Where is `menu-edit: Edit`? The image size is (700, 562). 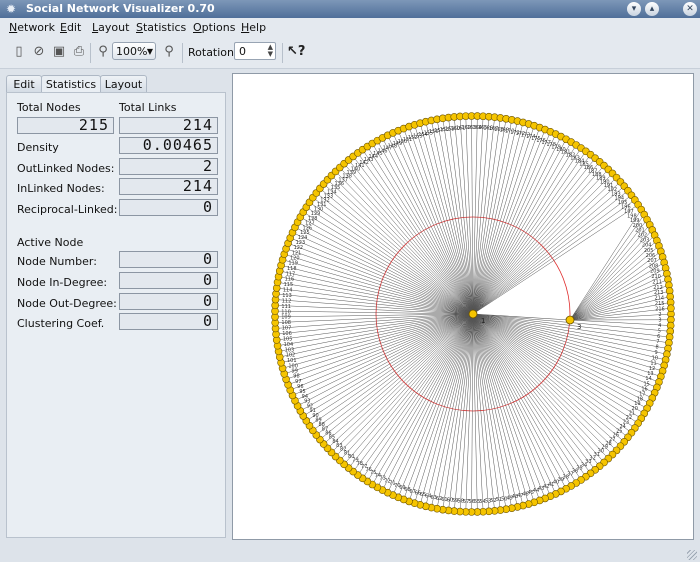
menu-edit: Edit is located at coordinates (70, 27).